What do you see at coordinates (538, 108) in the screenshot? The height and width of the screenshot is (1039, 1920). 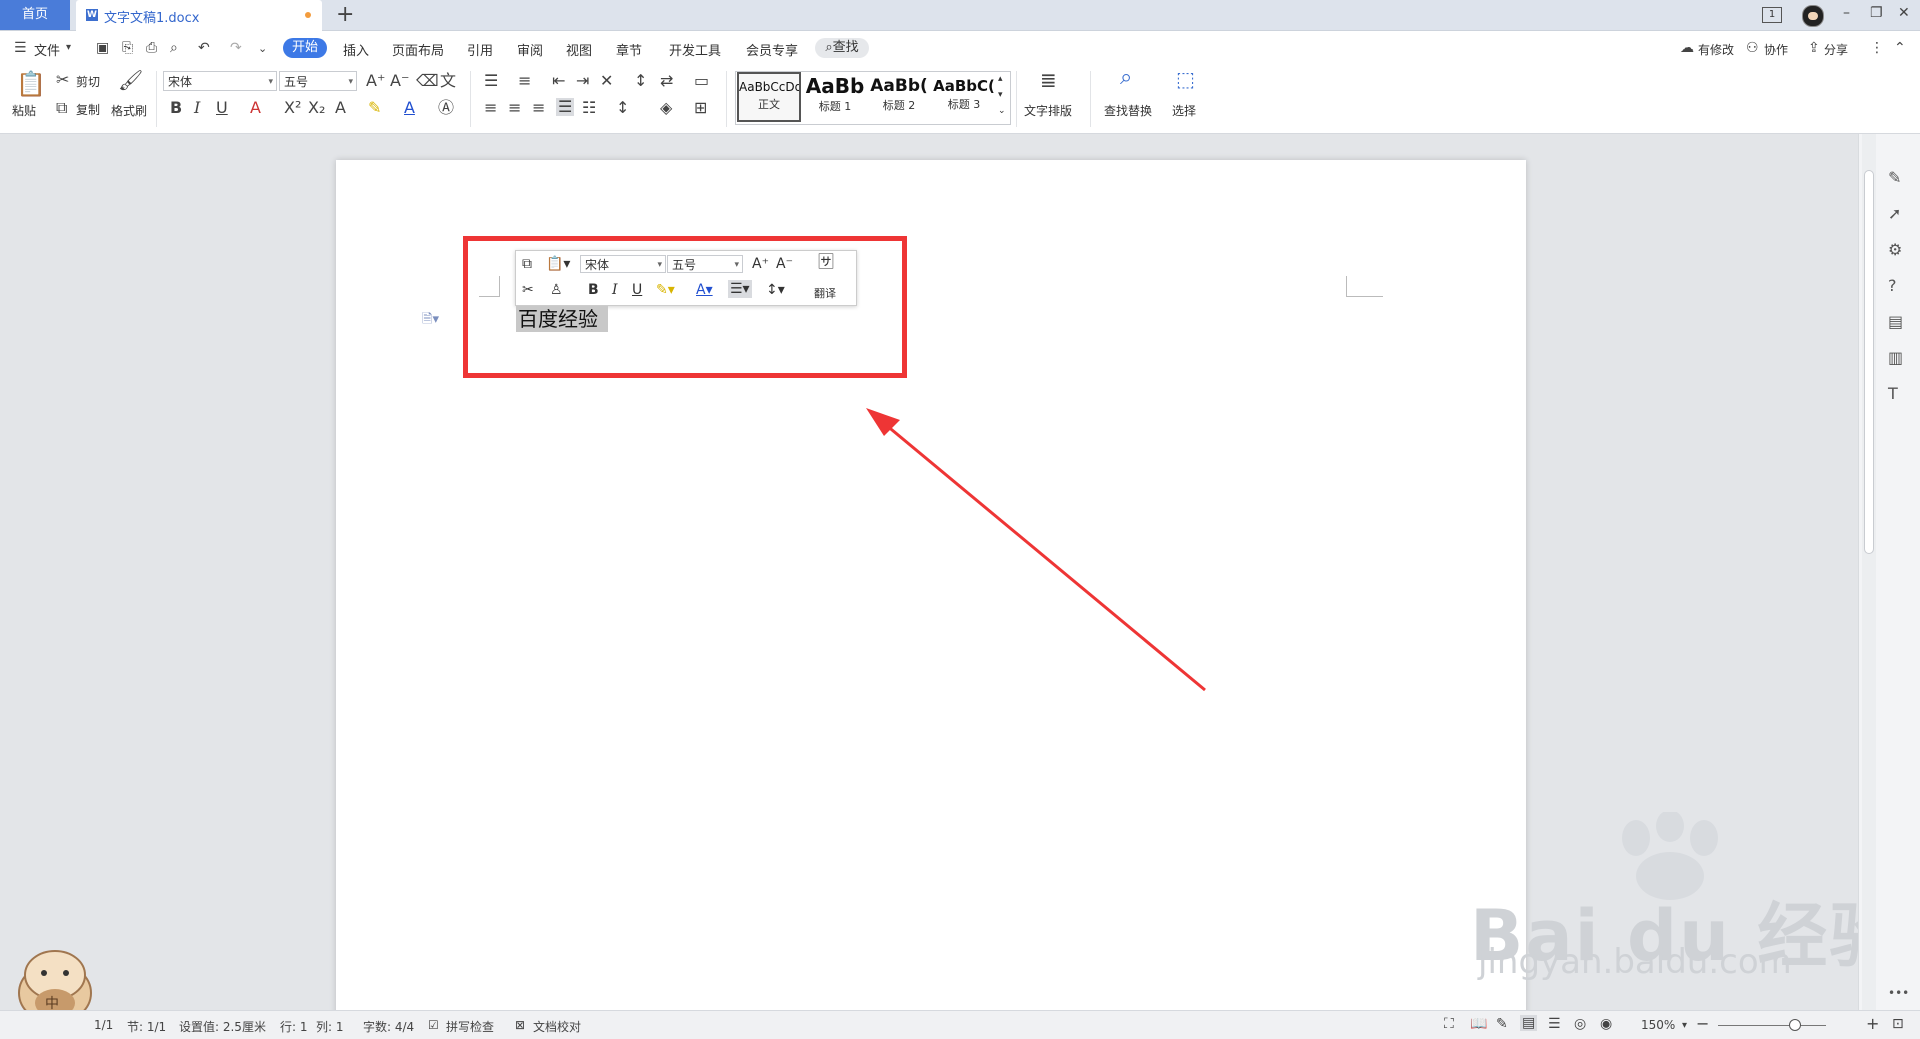 I see `align-right-icon: ≡` at bounding box center [538, 108].